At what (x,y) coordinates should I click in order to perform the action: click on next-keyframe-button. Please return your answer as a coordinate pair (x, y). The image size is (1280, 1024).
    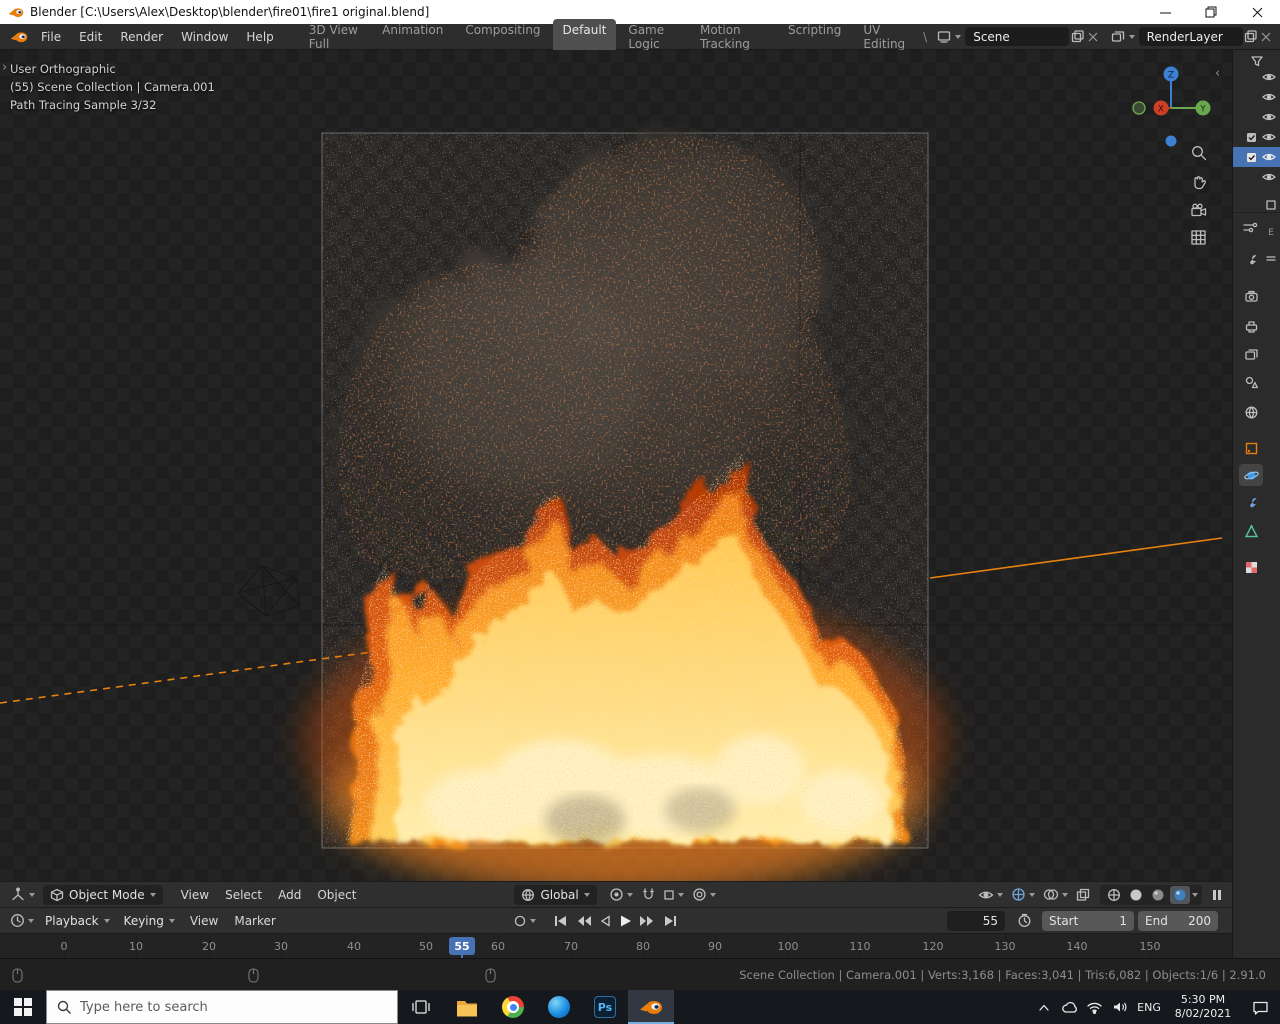
    Looking at the image, I should click on (647, 921).